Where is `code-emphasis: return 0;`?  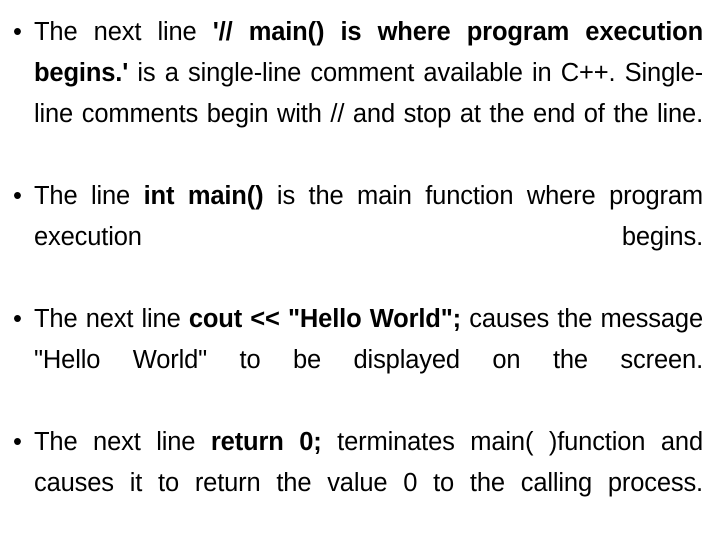
code-emphasis: return 0; is located at coordinates (266, 442).